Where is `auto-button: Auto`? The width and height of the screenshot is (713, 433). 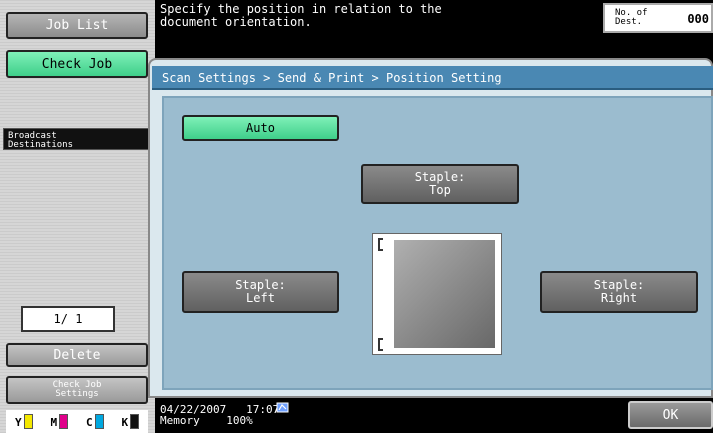 auto-button: Auto is located at coordinates (260, 128).